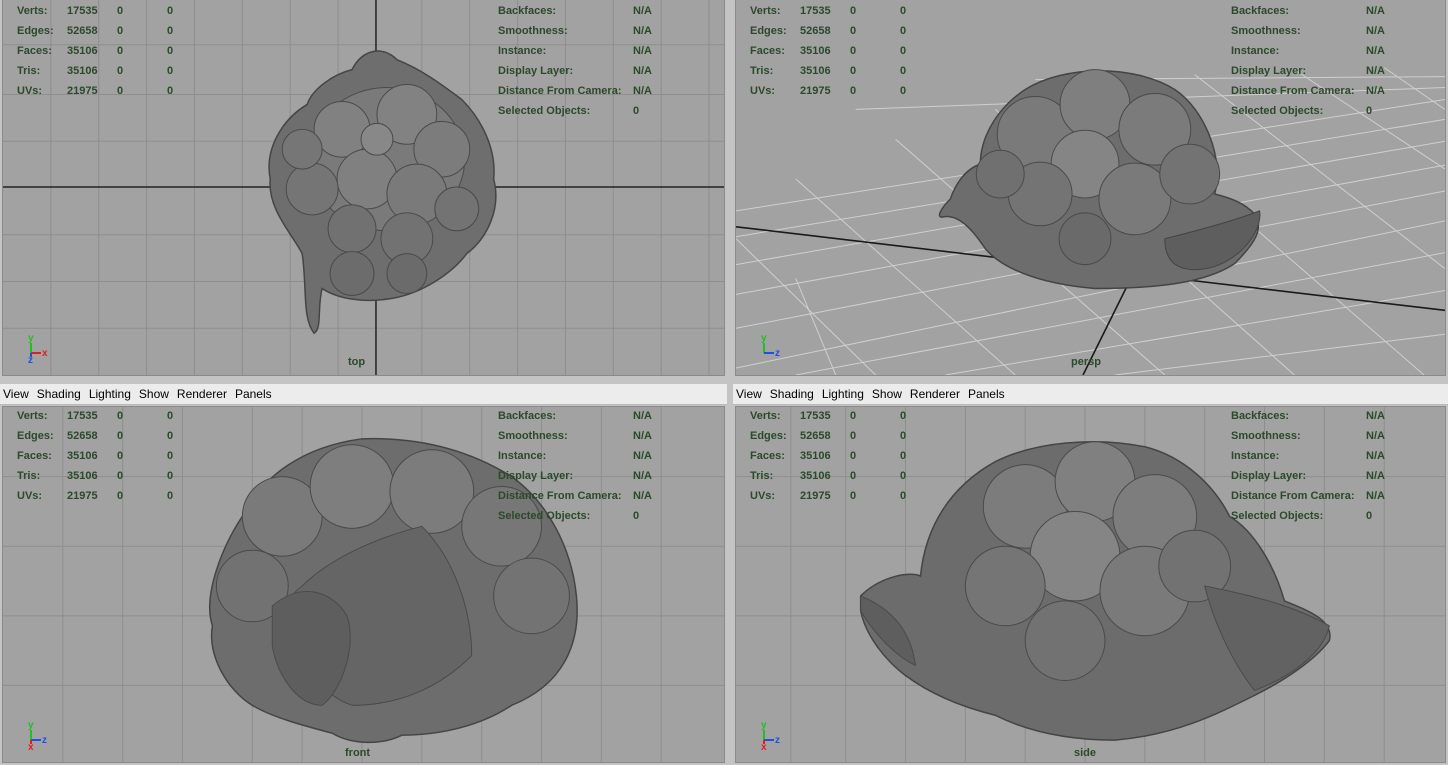 This screenshot has width=1448, height=765. I want to click on hud-info-label: Distance From Camera:, so click(560, 496).